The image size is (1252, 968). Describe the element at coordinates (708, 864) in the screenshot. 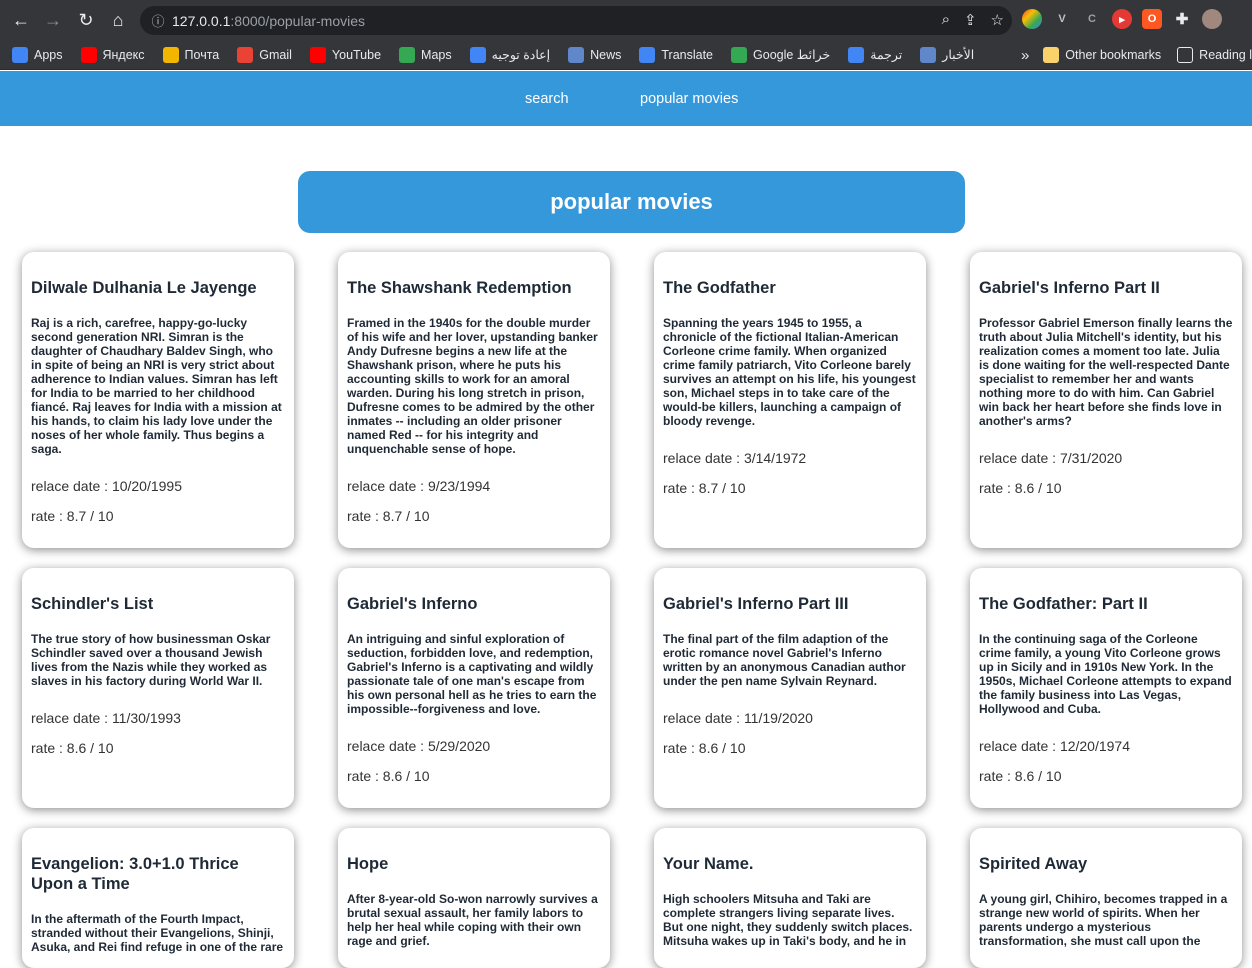

I see `movie-title: Your Name.` at that location.